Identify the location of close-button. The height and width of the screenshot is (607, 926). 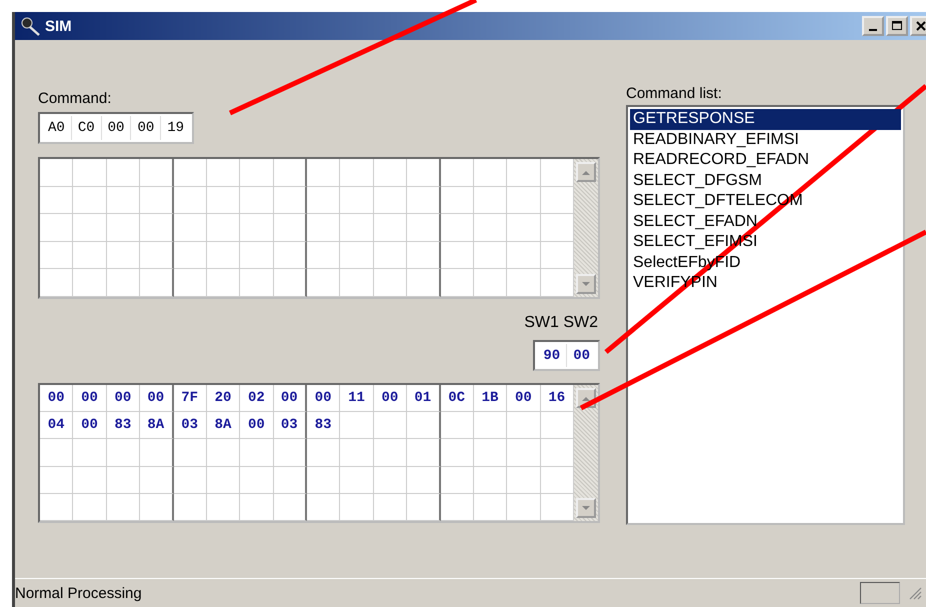
(918, 26).